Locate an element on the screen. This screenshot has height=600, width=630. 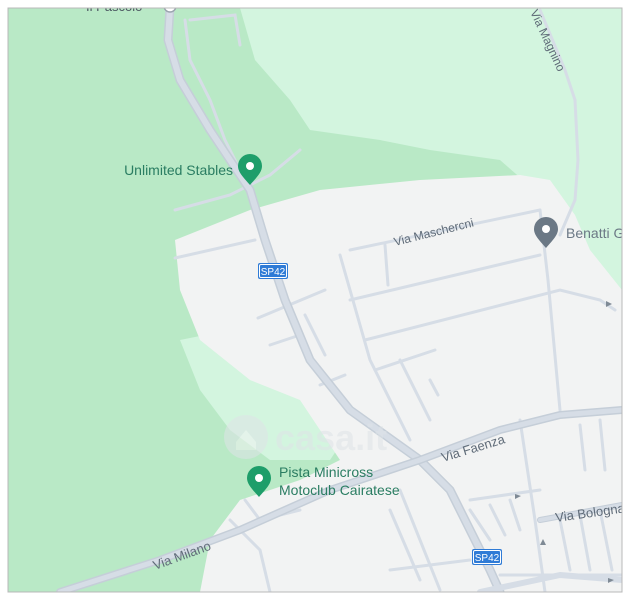
poi-label: Benatti G is located at coordinates (595, 233).